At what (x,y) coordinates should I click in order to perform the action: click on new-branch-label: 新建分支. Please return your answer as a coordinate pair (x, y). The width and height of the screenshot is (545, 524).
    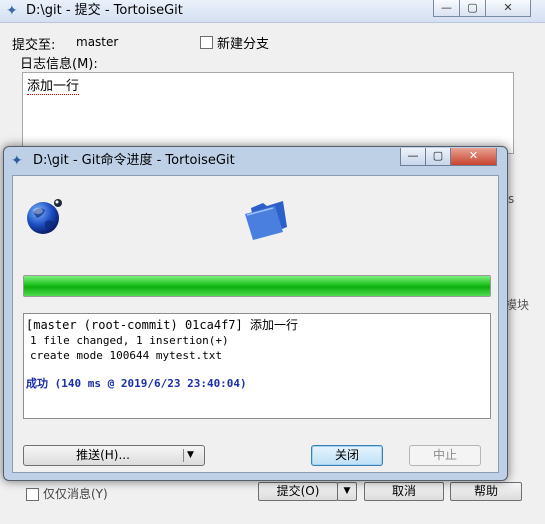
    Looking at the image, I should click on (243, 44).